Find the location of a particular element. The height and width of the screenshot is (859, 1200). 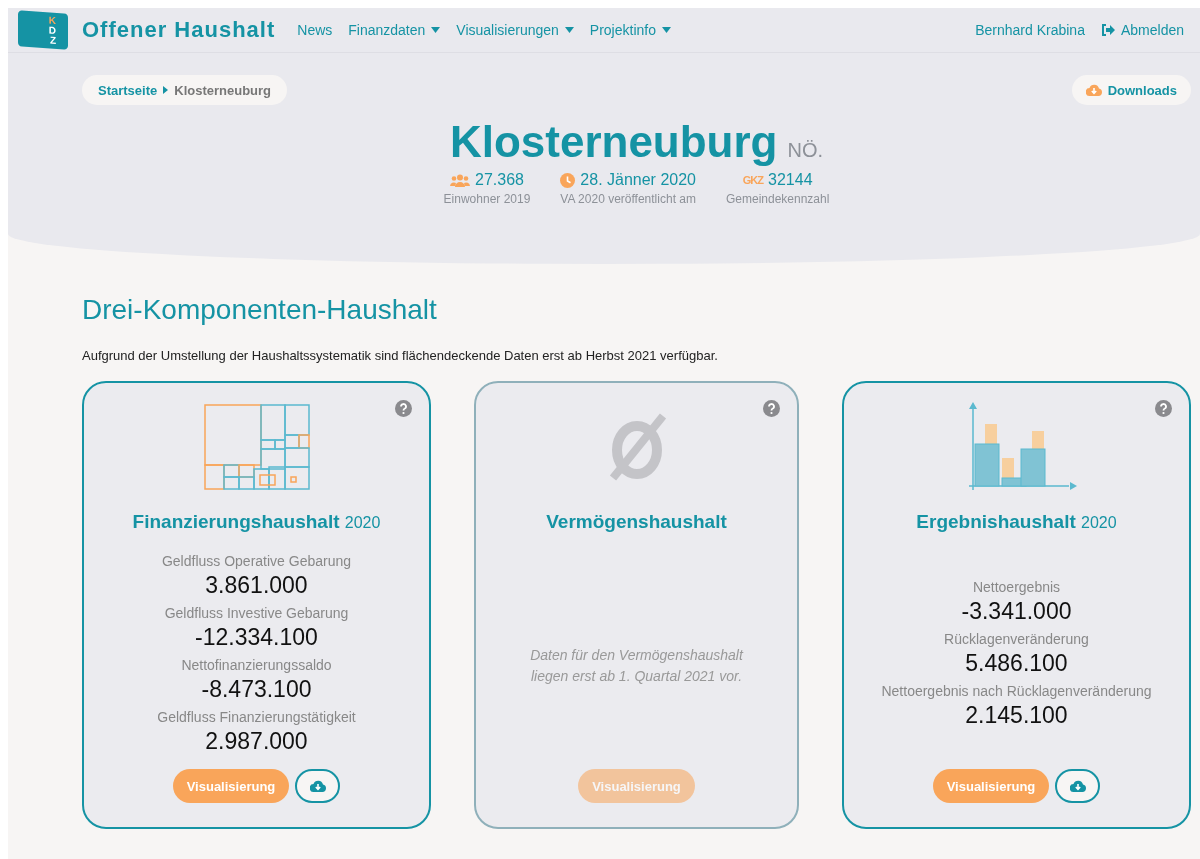

user-link: Bernhard Krabina is located at coordinates (1030, 30).